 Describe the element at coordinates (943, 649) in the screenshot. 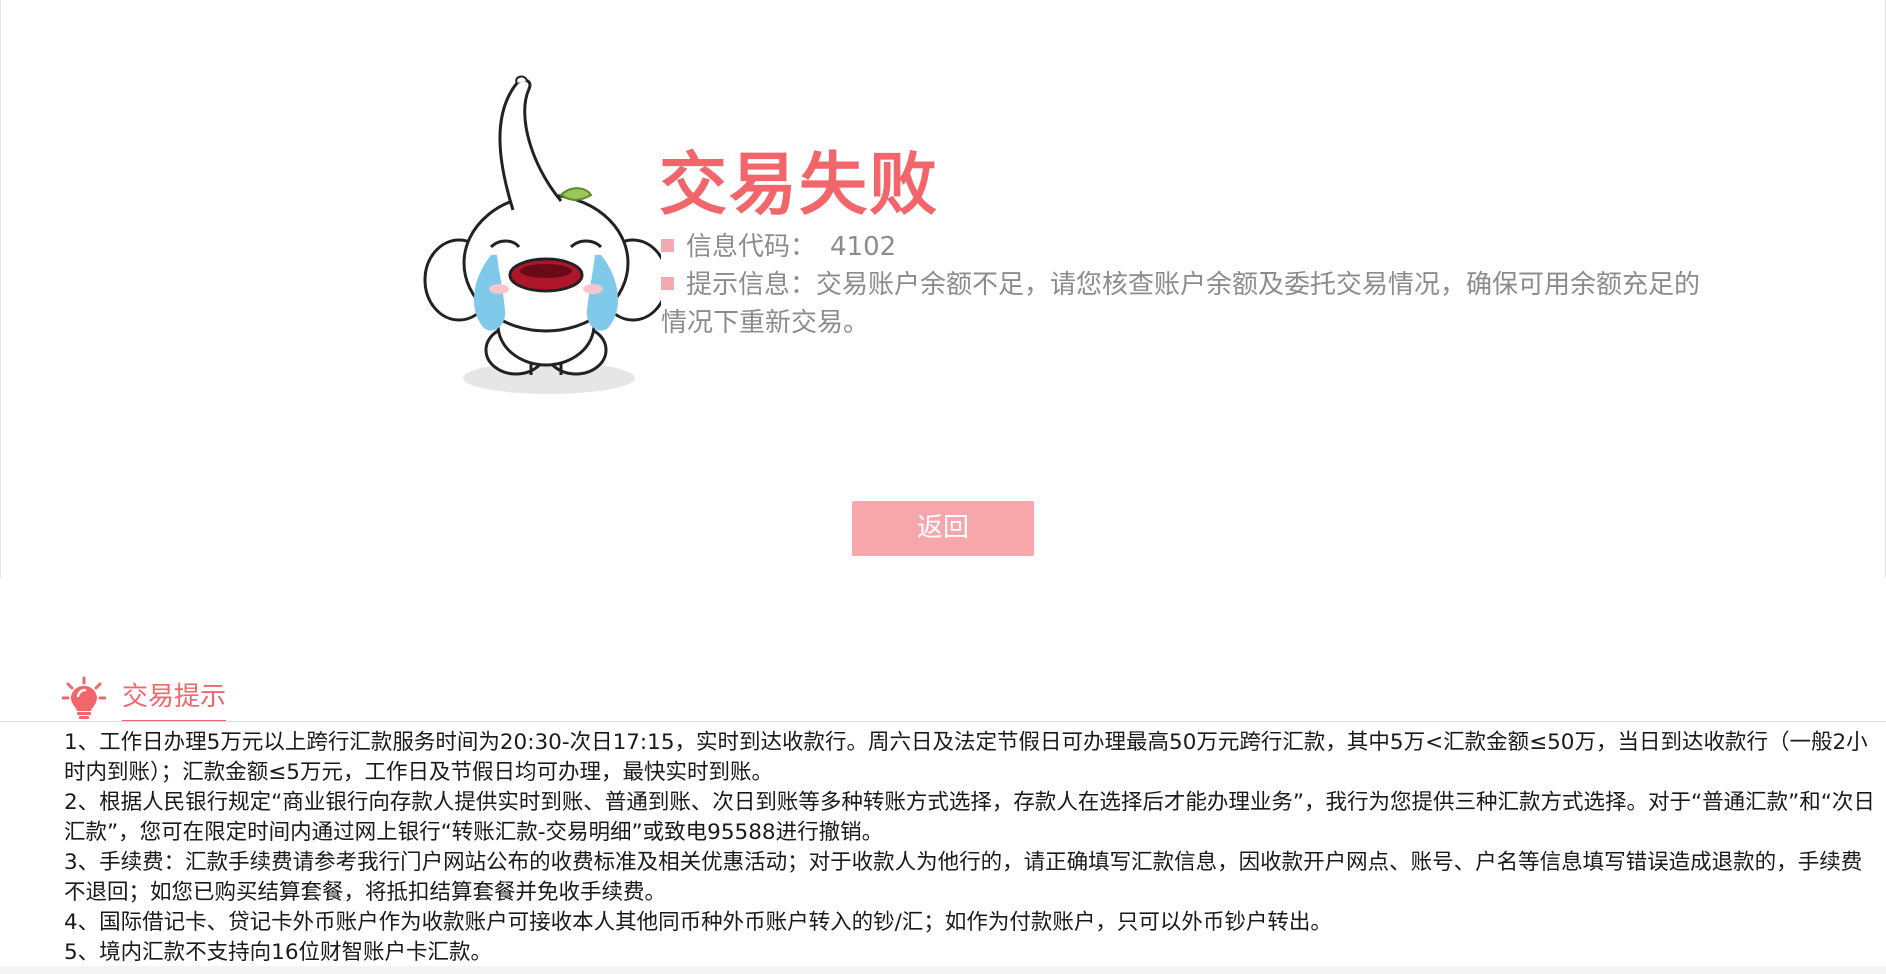

I see `spacer` at that location.